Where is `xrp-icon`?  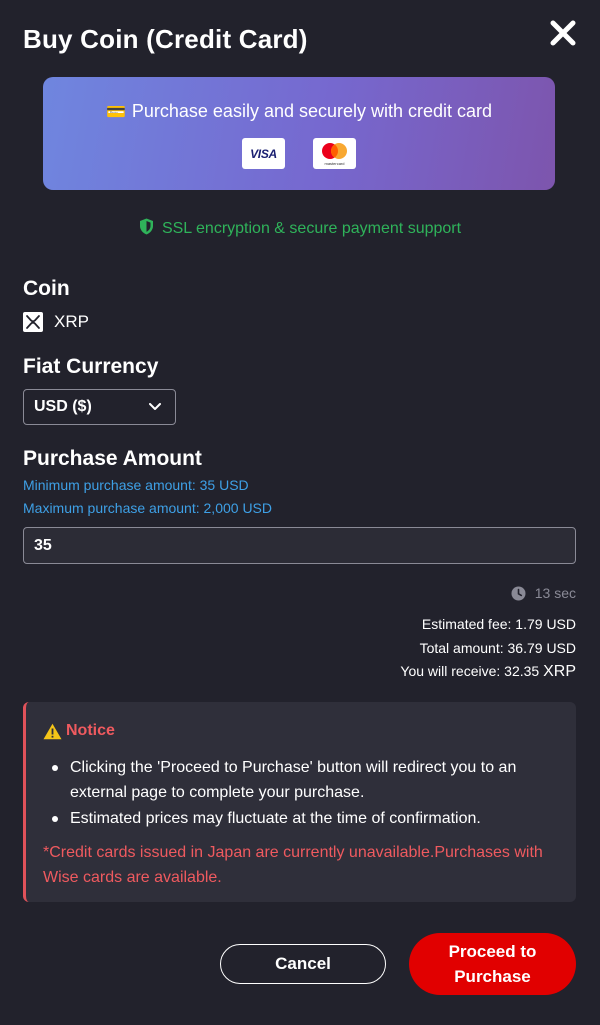 xrp-icon is located at coordinates (33, 322).